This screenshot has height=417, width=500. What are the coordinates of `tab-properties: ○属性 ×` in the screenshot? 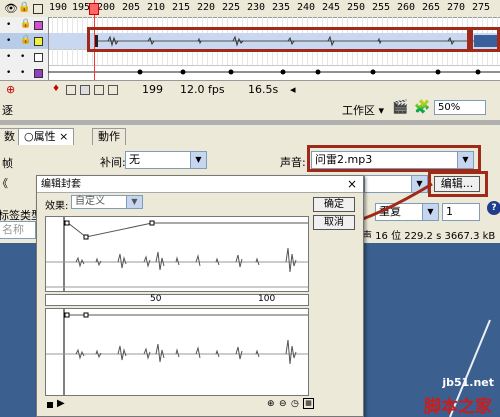 It's located at (46, 136).